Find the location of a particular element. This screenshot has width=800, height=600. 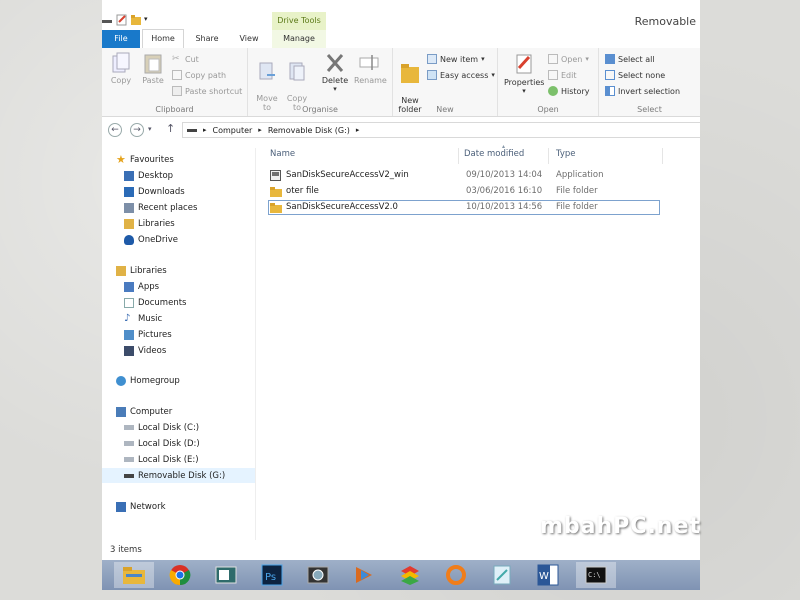

taskbar-chrome is located at coordinates (180, 575).